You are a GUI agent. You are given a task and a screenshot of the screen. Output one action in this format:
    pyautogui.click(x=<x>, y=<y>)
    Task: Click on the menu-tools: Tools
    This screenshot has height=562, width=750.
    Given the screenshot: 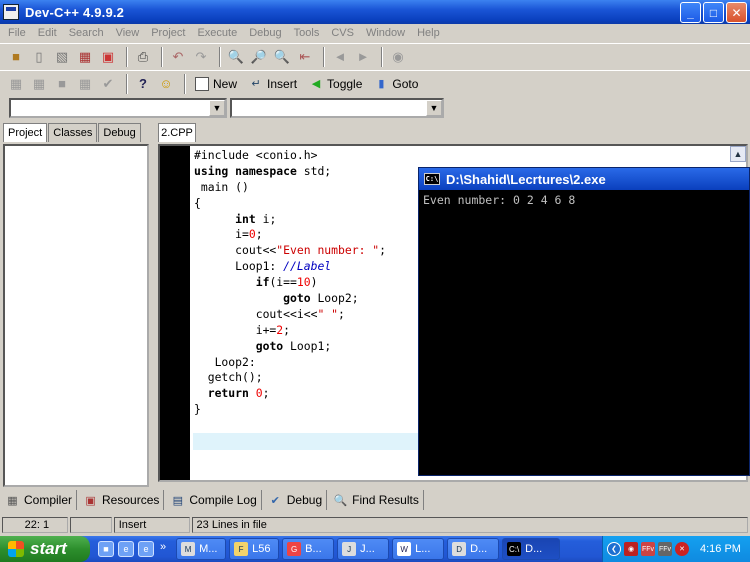 What is the action you would take?
    pyautogui.click(x=307, y=33)
    